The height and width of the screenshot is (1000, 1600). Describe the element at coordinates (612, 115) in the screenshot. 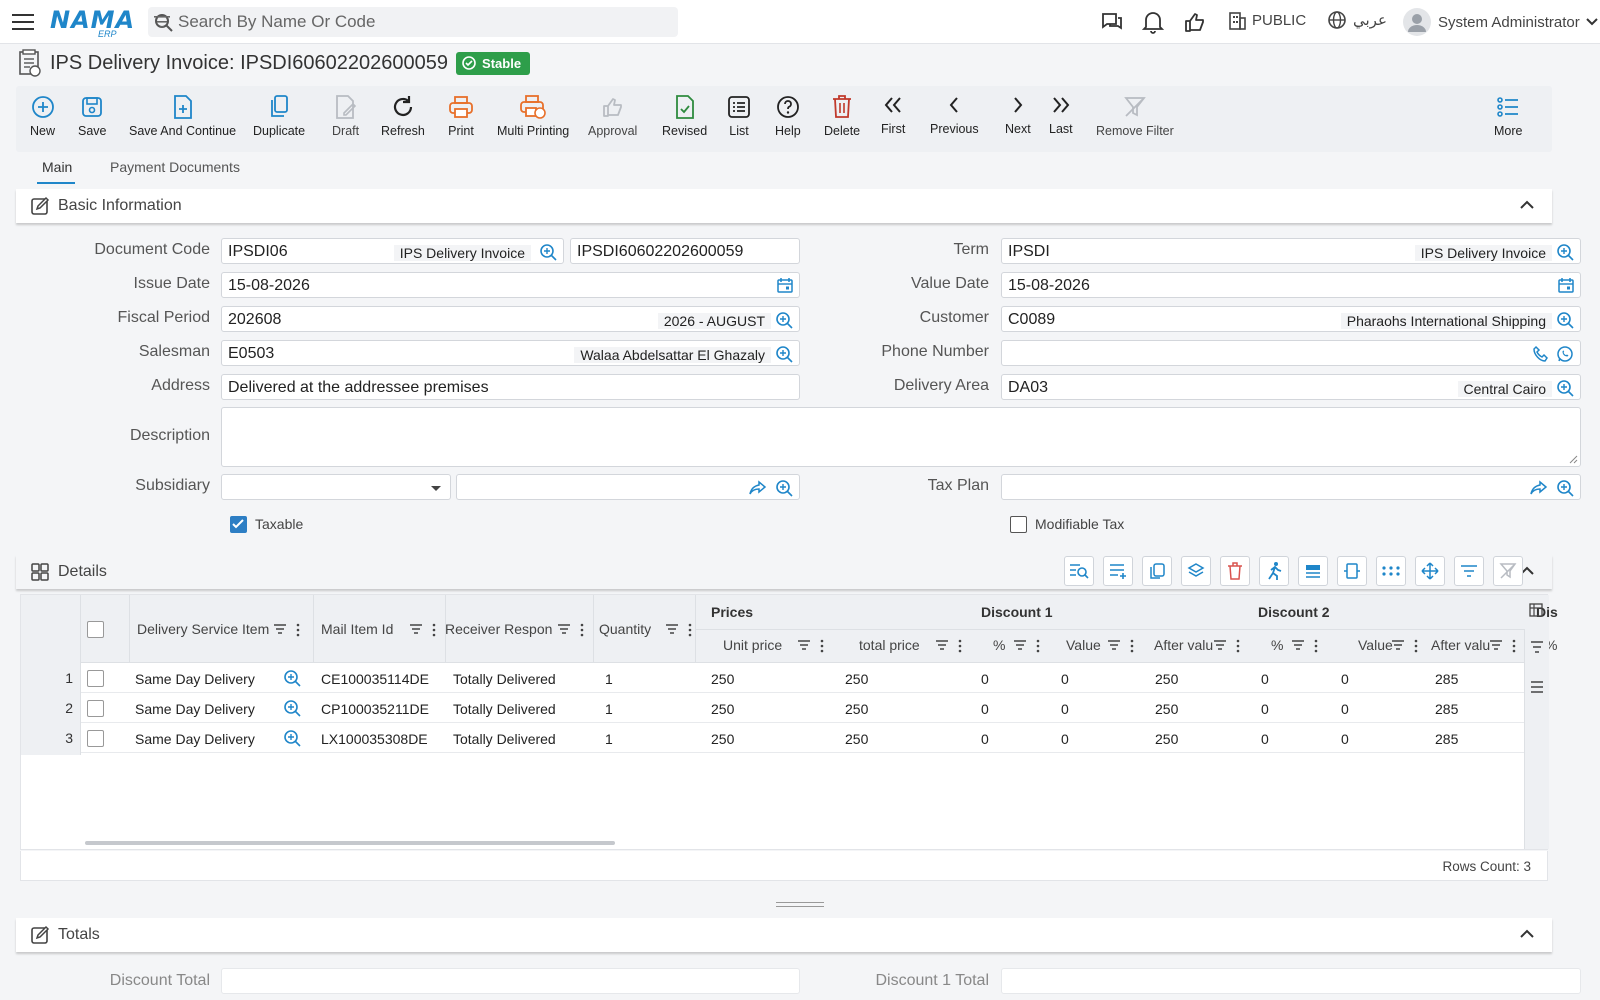

I see `approval-button: Approval` at that location.